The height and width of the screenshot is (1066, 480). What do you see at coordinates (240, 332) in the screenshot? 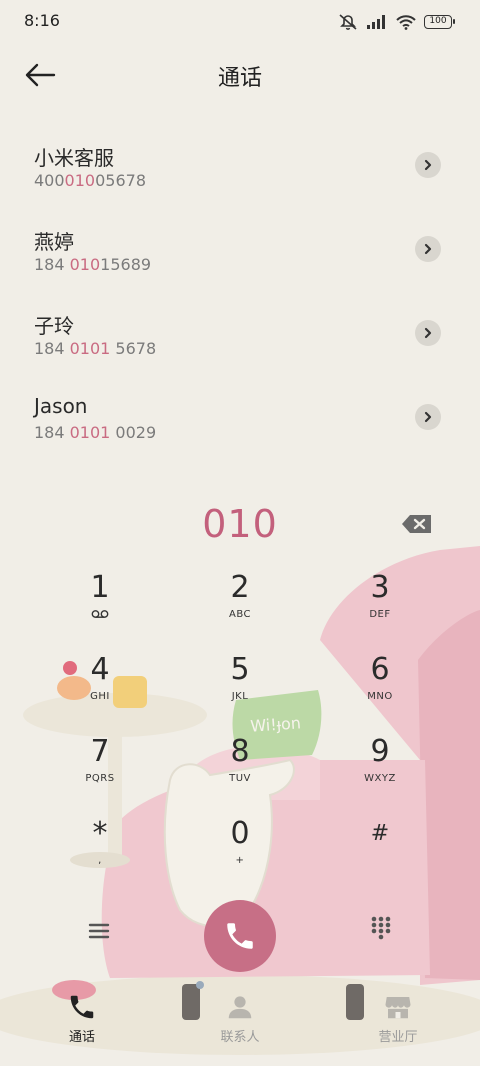
I see `contact-row: 子玲 184 0101 5678` at bounding box center [240, 332].